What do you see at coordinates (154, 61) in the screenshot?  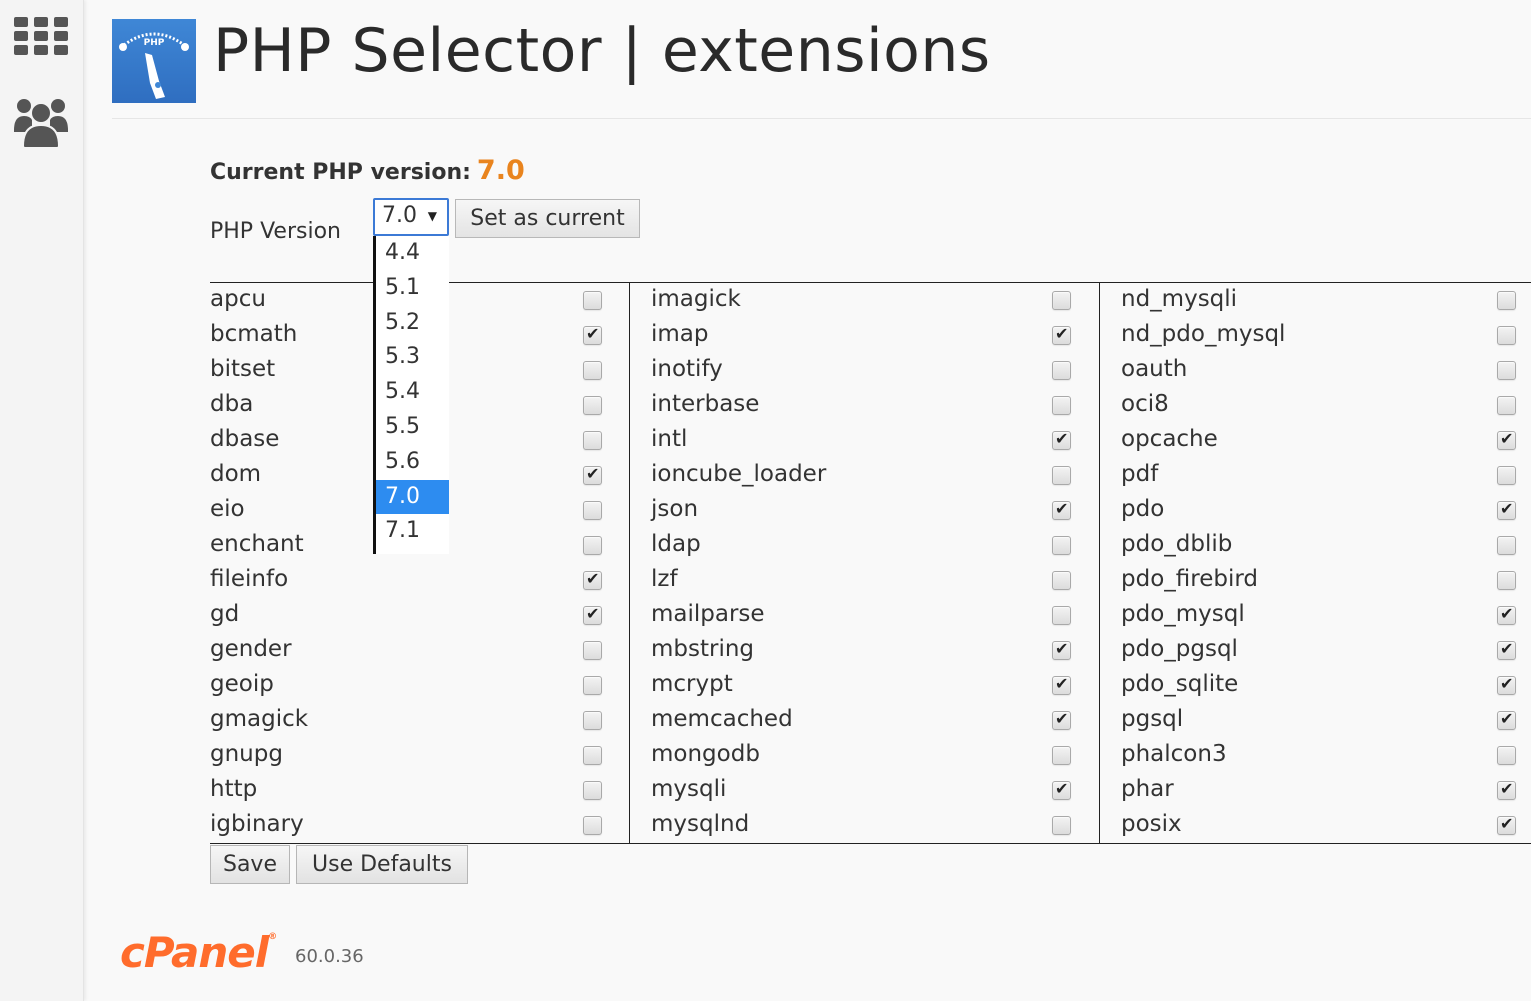 I see `php-selector-logo-icon: PHP` at bounding box center [154, 61].